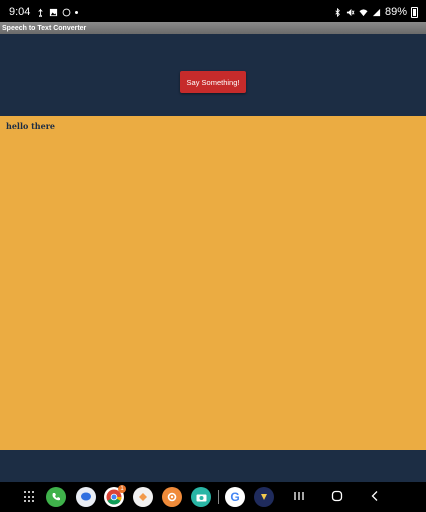 The width and height of the screenshot is (426, 512). Describe the element at coordinates (67, 12) in the screenshot. I see `whatsapp-icon` at that location.